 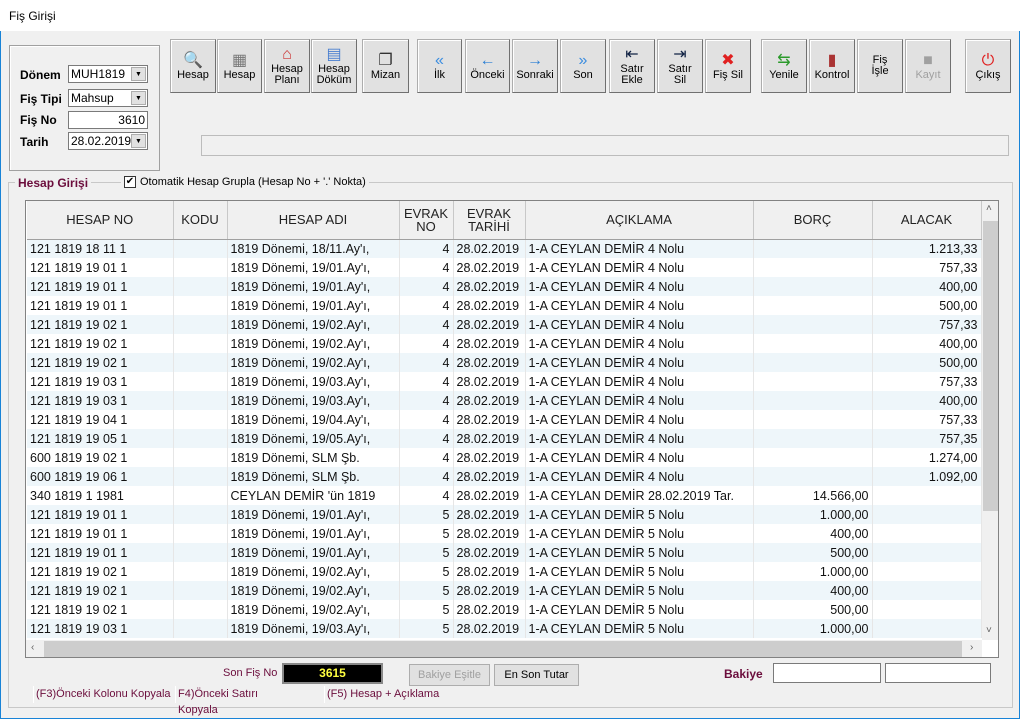 What do you see at coordinates (193, 66) in the screenshot?
I see `hesap-search-button: 🔍 Hesap` at bounding box center [193, 66].